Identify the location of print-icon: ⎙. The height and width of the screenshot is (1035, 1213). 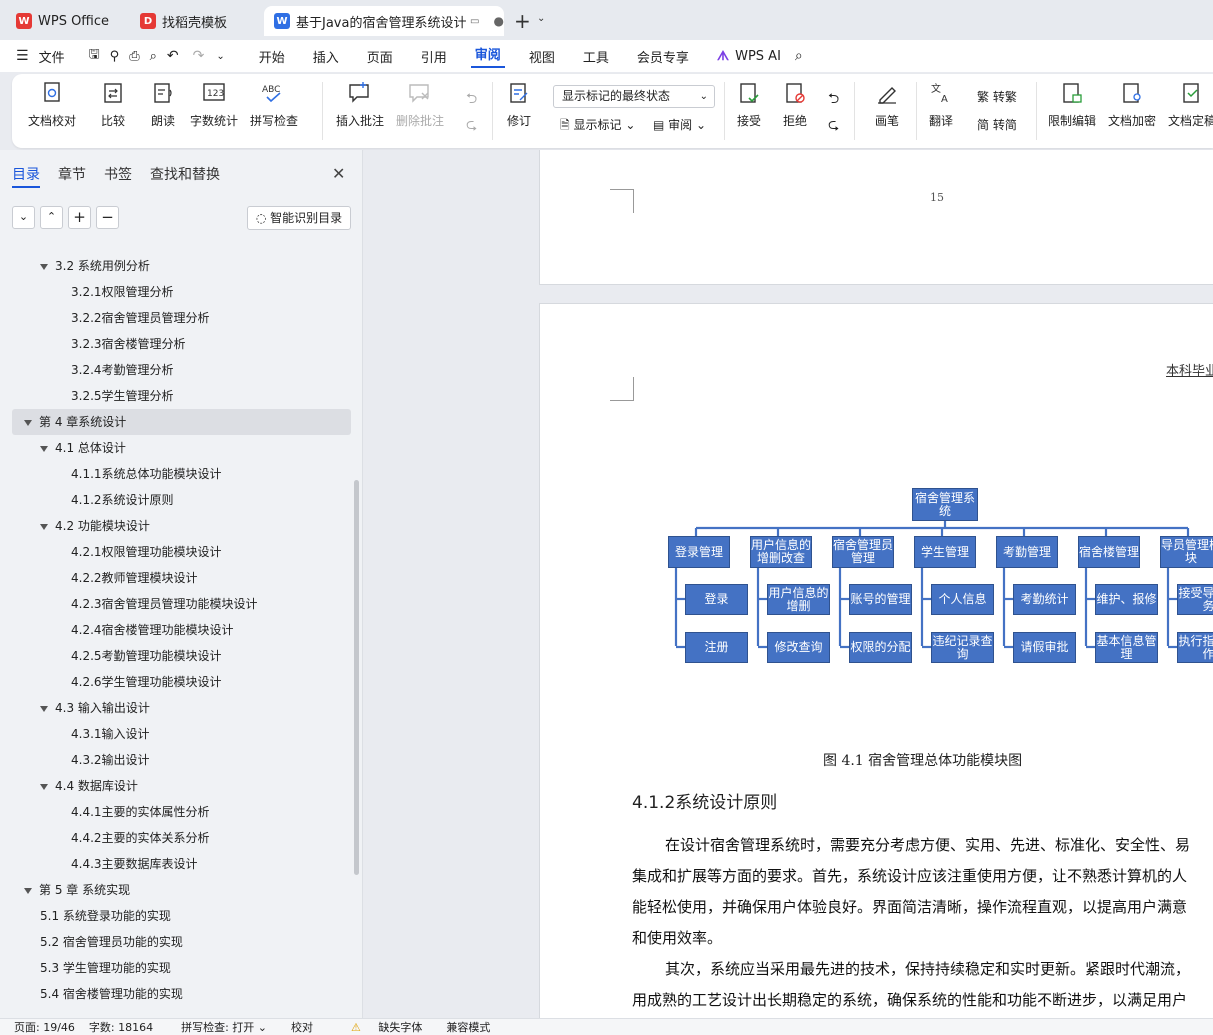
(134, 56).